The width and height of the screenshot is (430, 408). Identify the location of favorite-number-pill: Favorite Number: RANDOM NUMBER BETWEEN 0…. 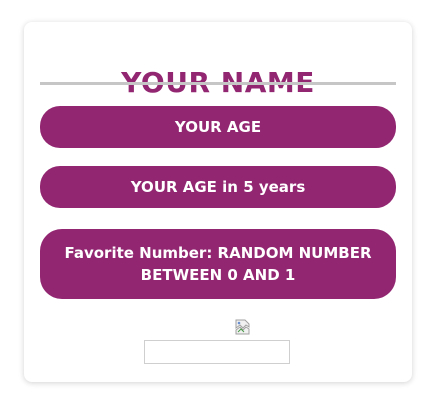
(218, 264).